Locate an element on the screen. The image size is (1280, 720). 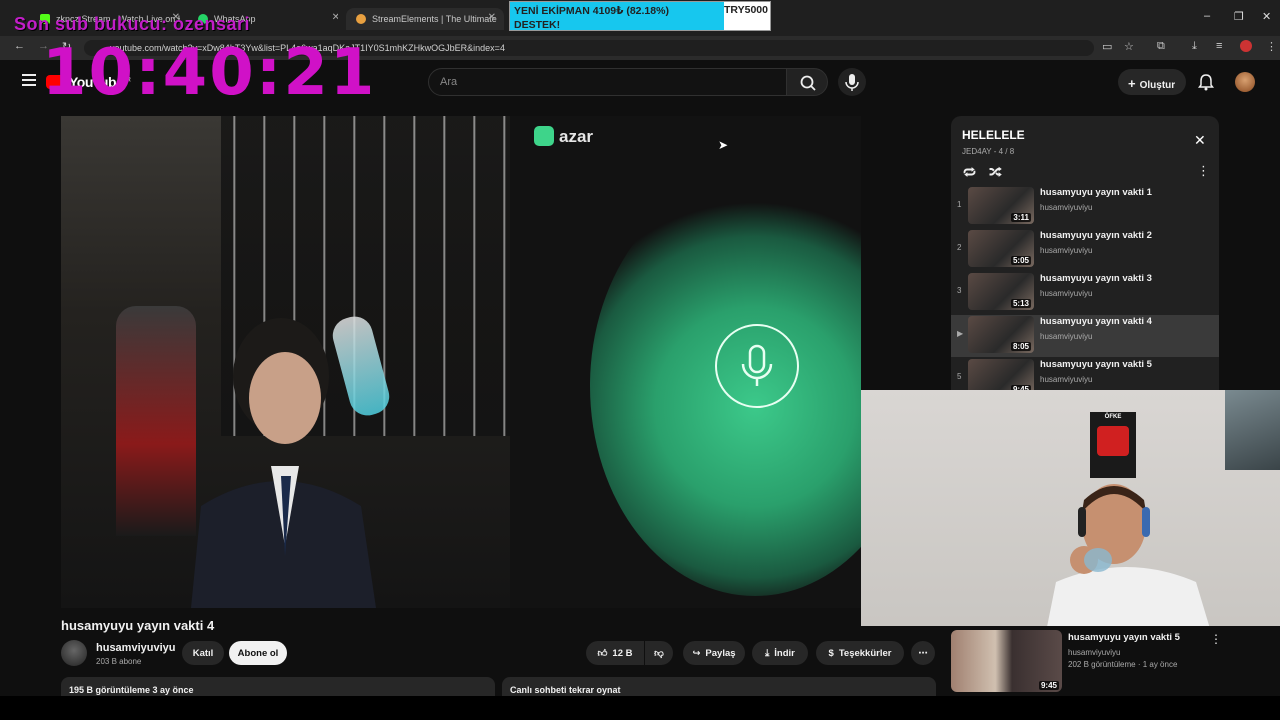
browser-menu-icon: ⋮ is located at coordinates (1271, 46).